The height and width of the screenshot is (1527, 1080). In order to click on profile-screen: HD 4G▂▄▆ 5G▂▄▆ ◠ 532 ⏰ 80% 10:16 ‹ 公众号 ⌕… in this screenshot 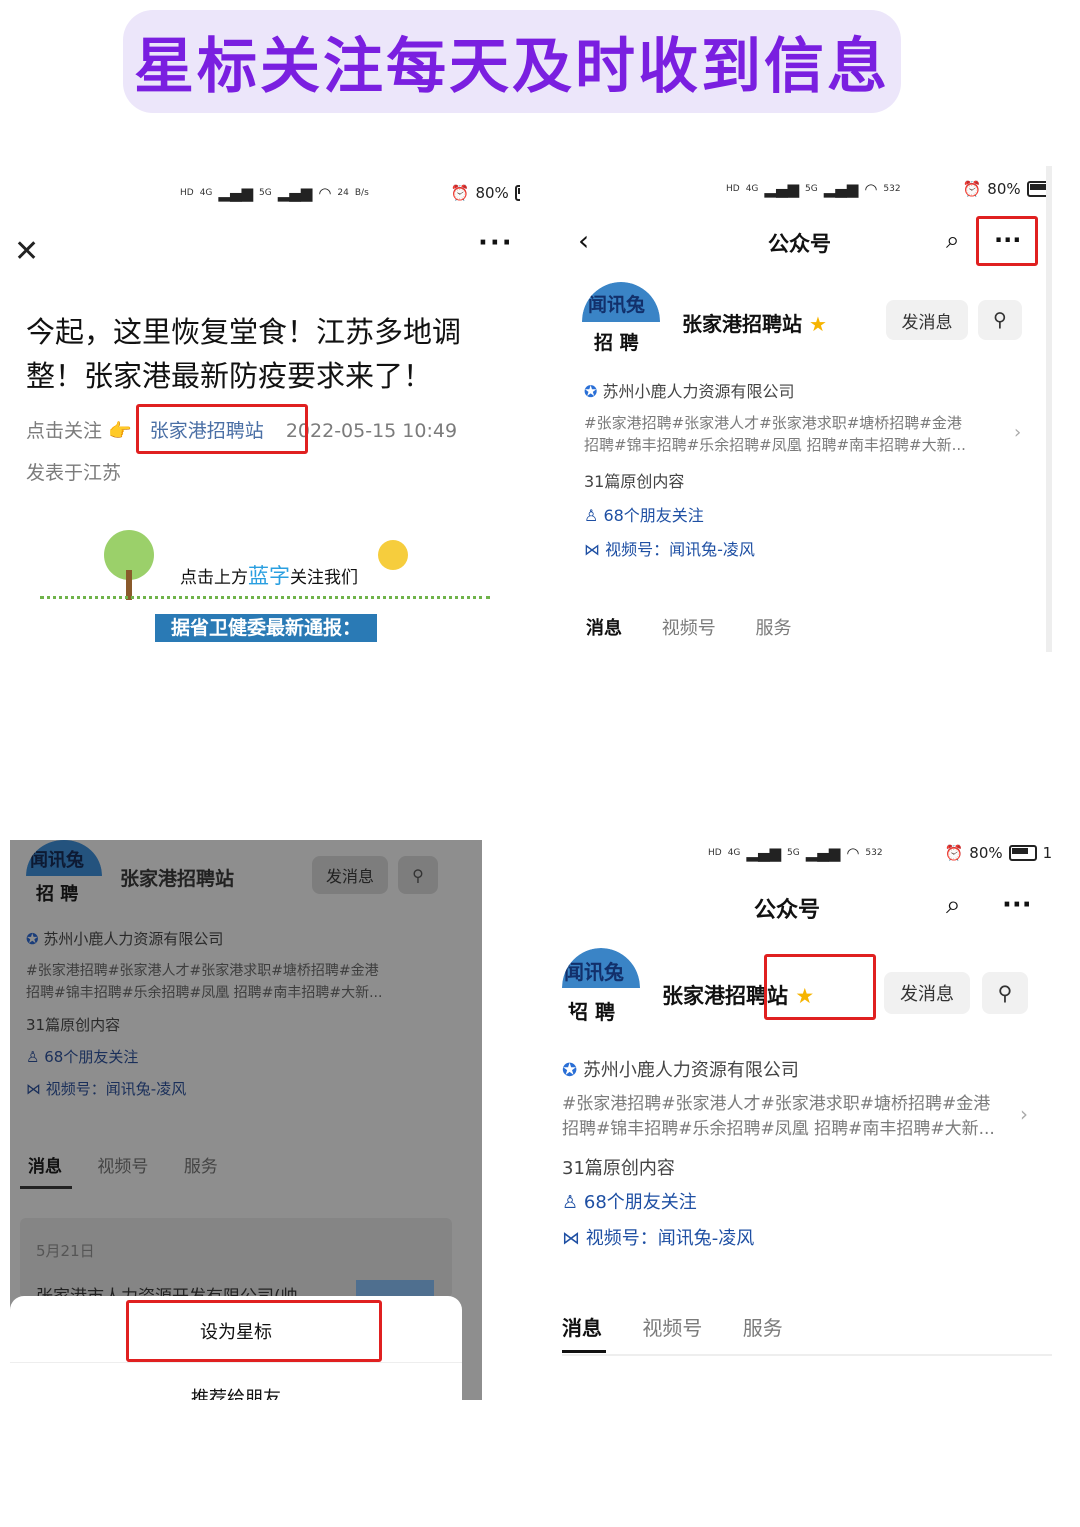, I will do `click(807, 409)`.